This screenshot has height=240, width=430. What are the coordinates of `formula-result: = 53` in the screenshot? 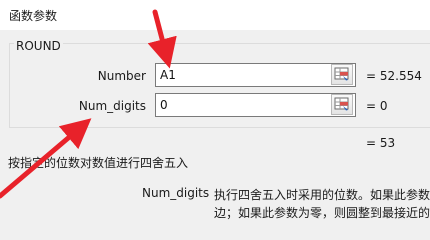 It's located at (381, 143).